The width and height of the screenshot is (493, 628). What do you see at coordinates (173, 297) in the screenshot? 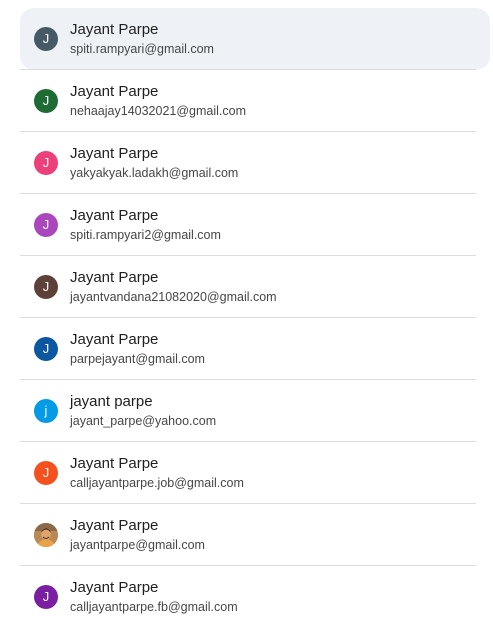
I see `account-email: jayantvandana21082020@gmail.com` at bounding box center [173, 297].